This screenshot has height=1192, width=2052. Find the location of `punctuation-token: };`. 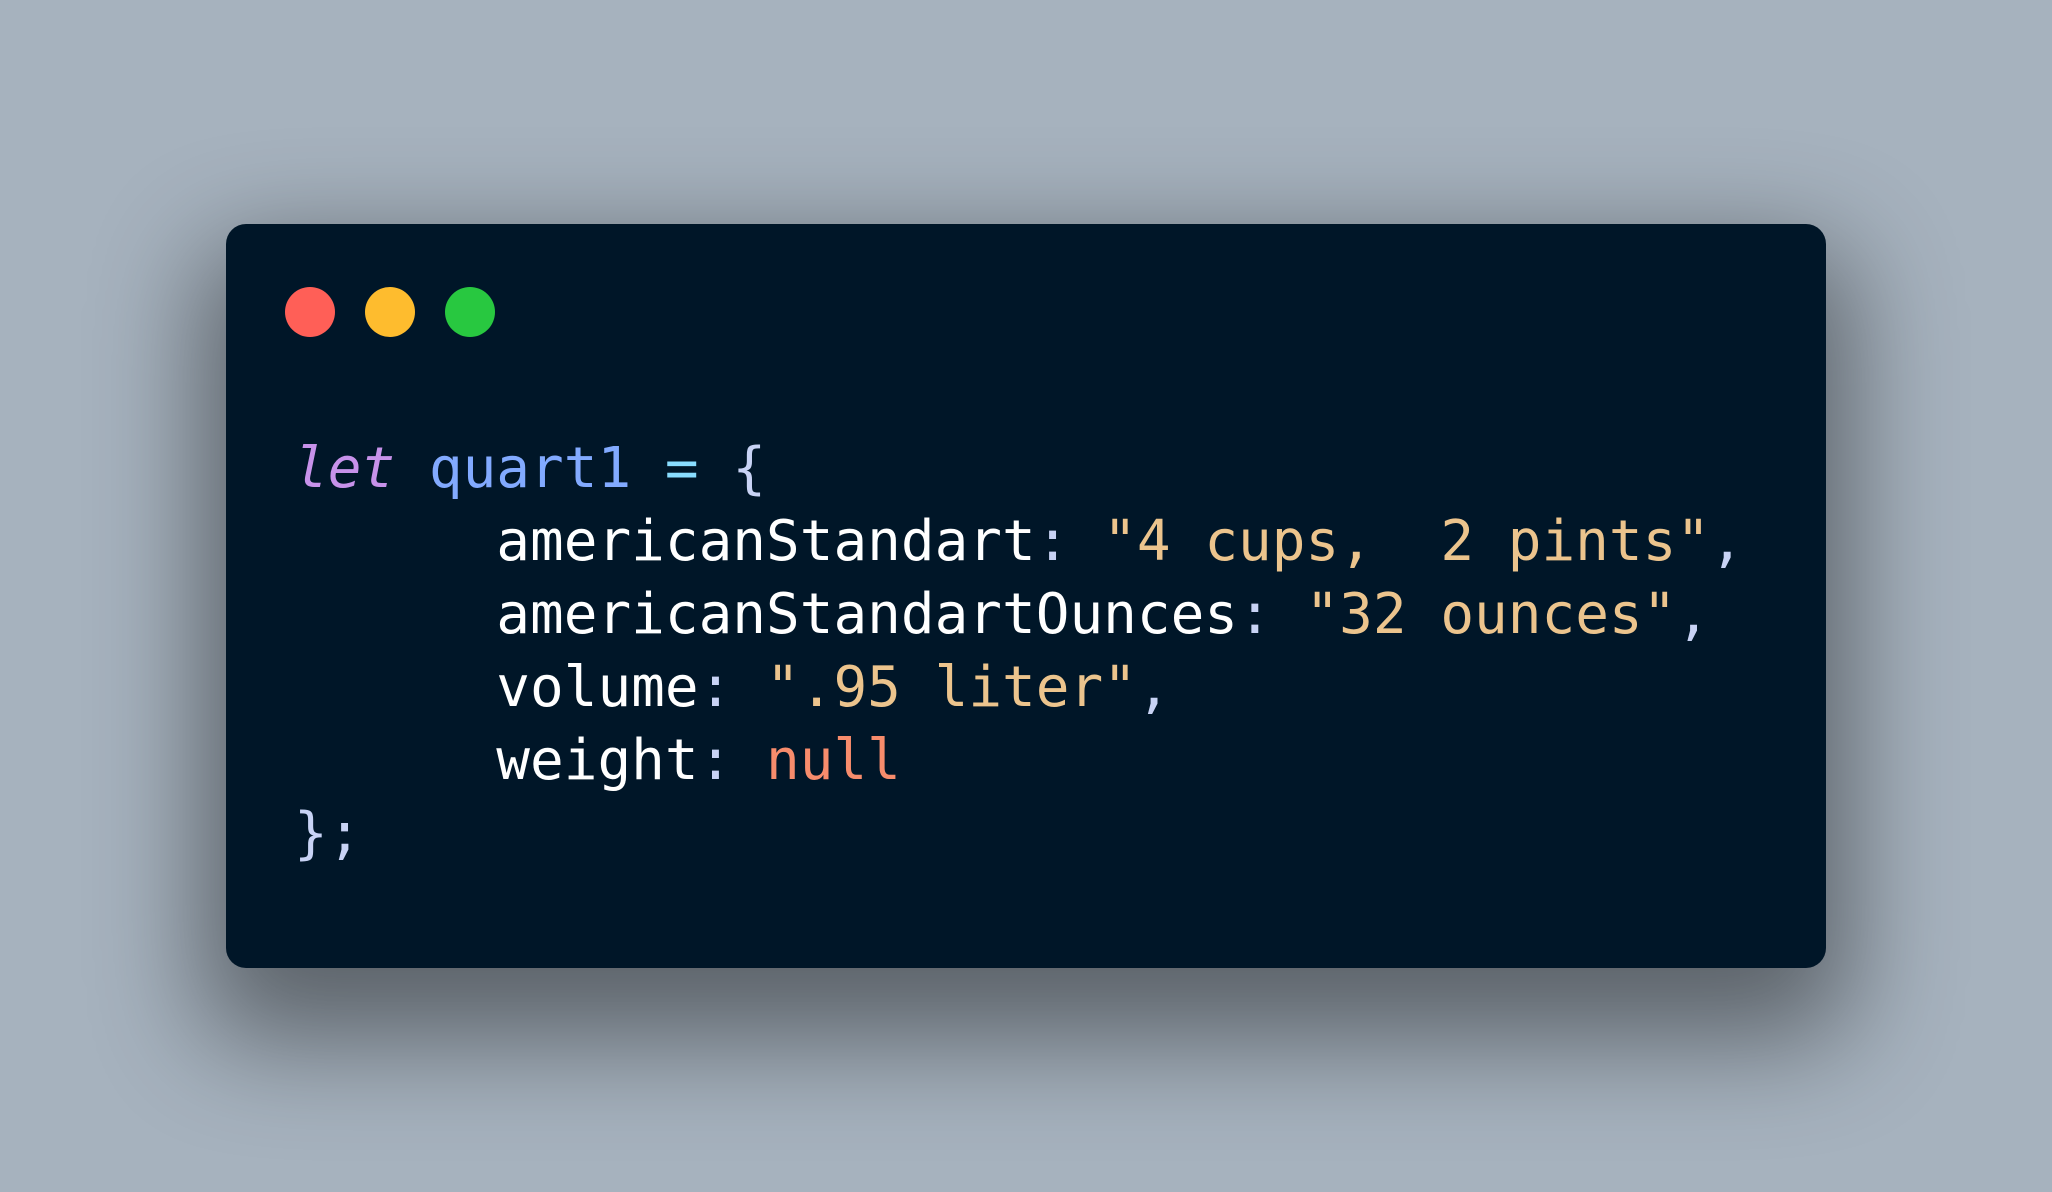

punctuation-token: }; is located at coordinates (328, 833).